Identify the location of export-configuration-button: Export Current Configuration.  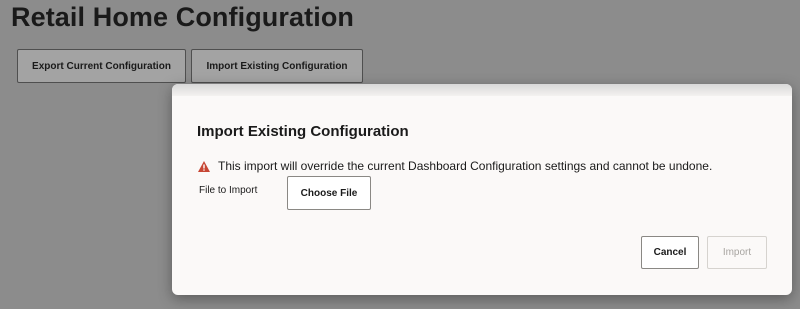
(101, 66).